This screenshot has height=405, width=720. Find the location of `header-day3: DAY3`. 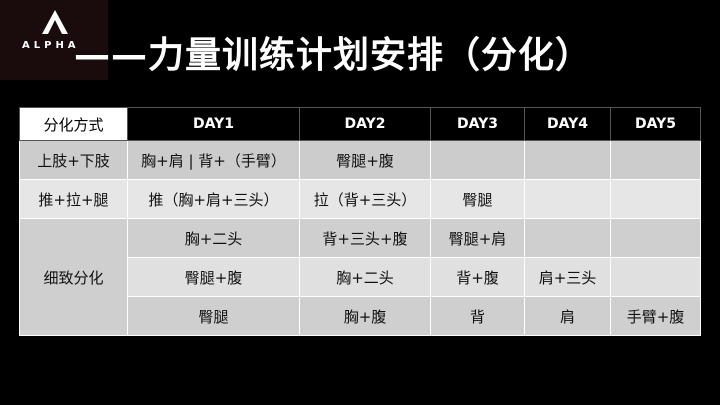

header-day3: DAY3 is located at coordinates (477, 124).